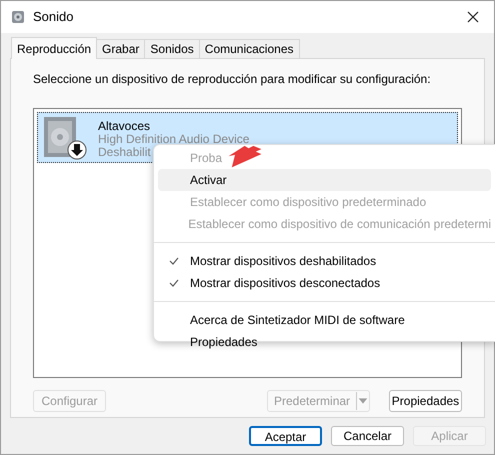  I want to click on caret-icon, so click(363, 401).